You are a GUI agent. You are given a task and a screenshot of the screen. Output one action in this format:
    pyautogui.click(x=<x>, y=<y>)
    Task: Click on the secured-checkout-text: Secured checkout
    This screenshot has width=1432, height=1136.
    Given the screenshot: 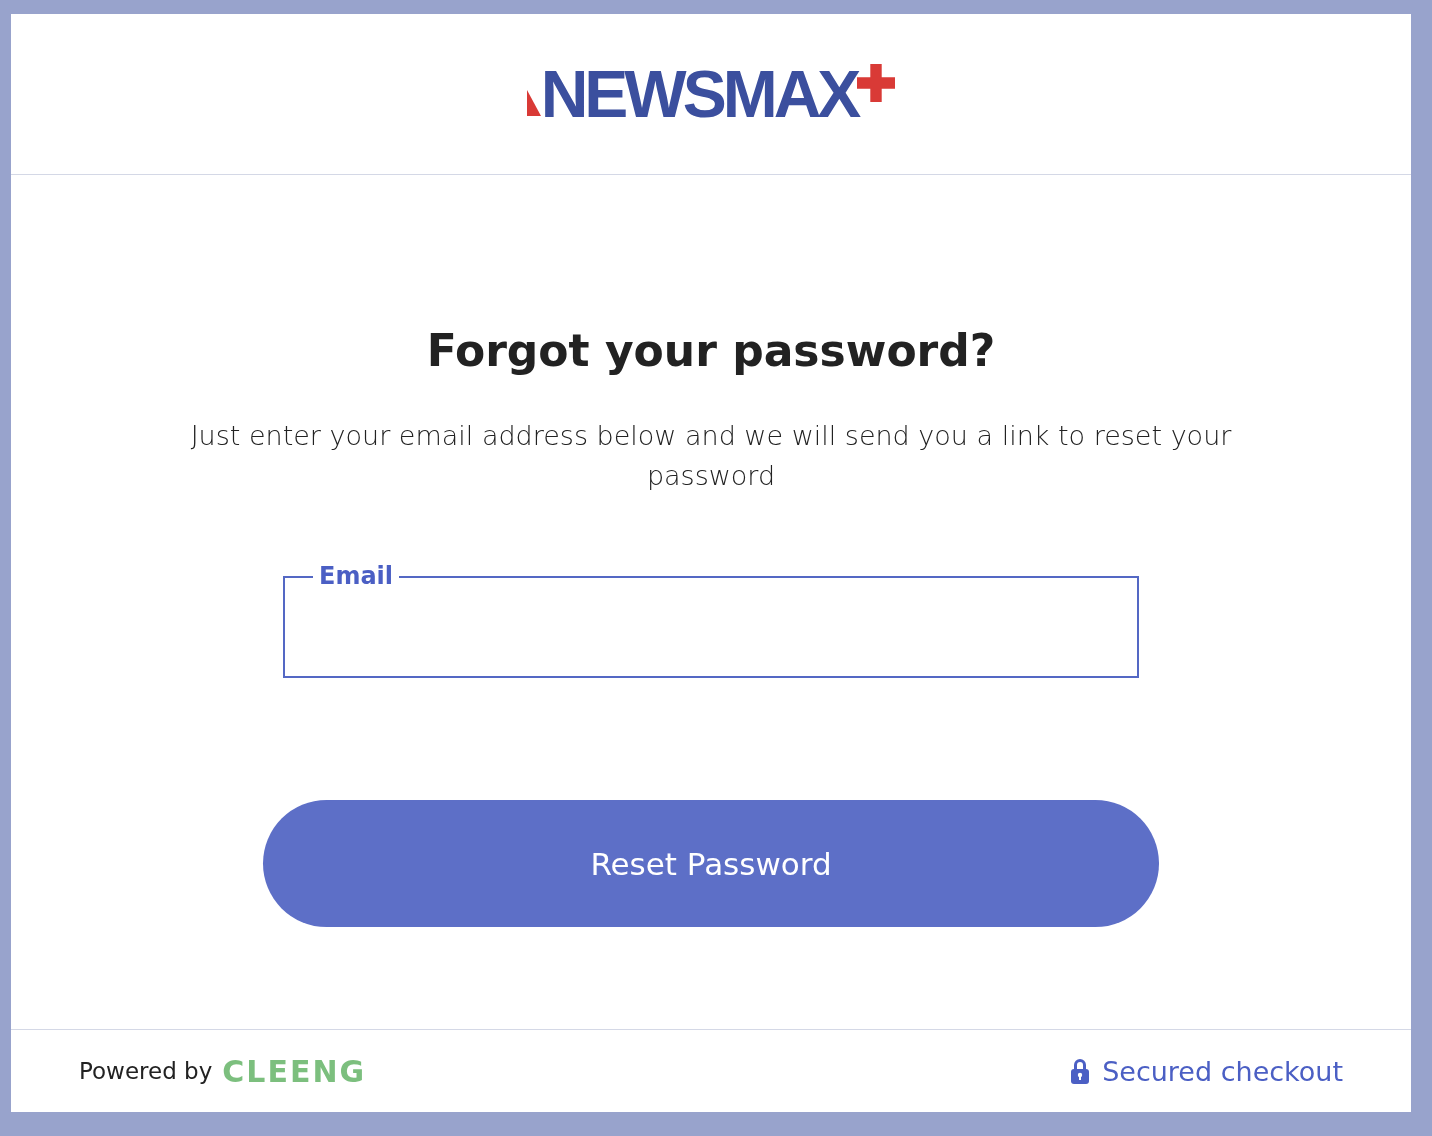 What is the action you would take?
    pyautogui.click(x=1222, y=1071)
    